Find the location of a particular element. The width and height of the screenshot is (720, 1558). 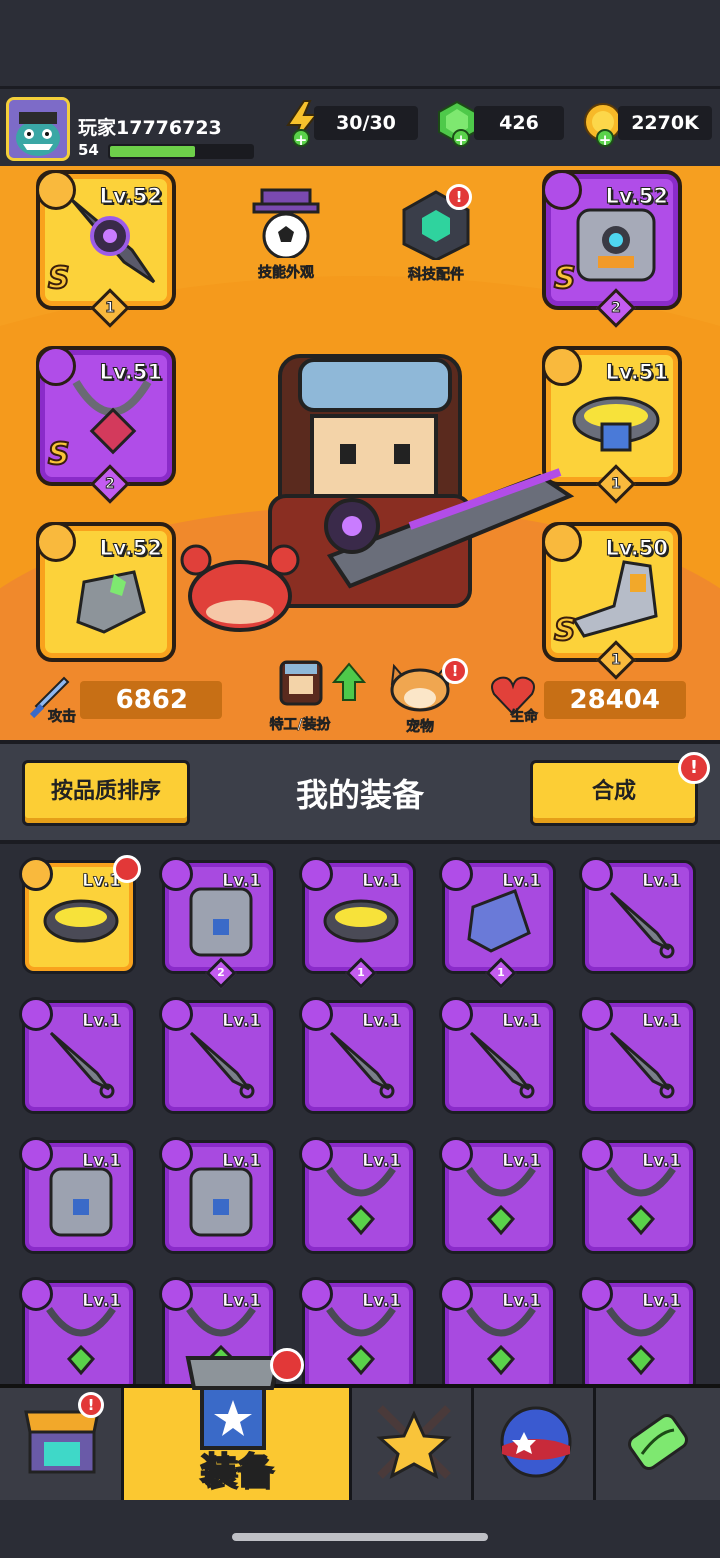

energy-value: 30/30 is located at coordinates (366, 123).